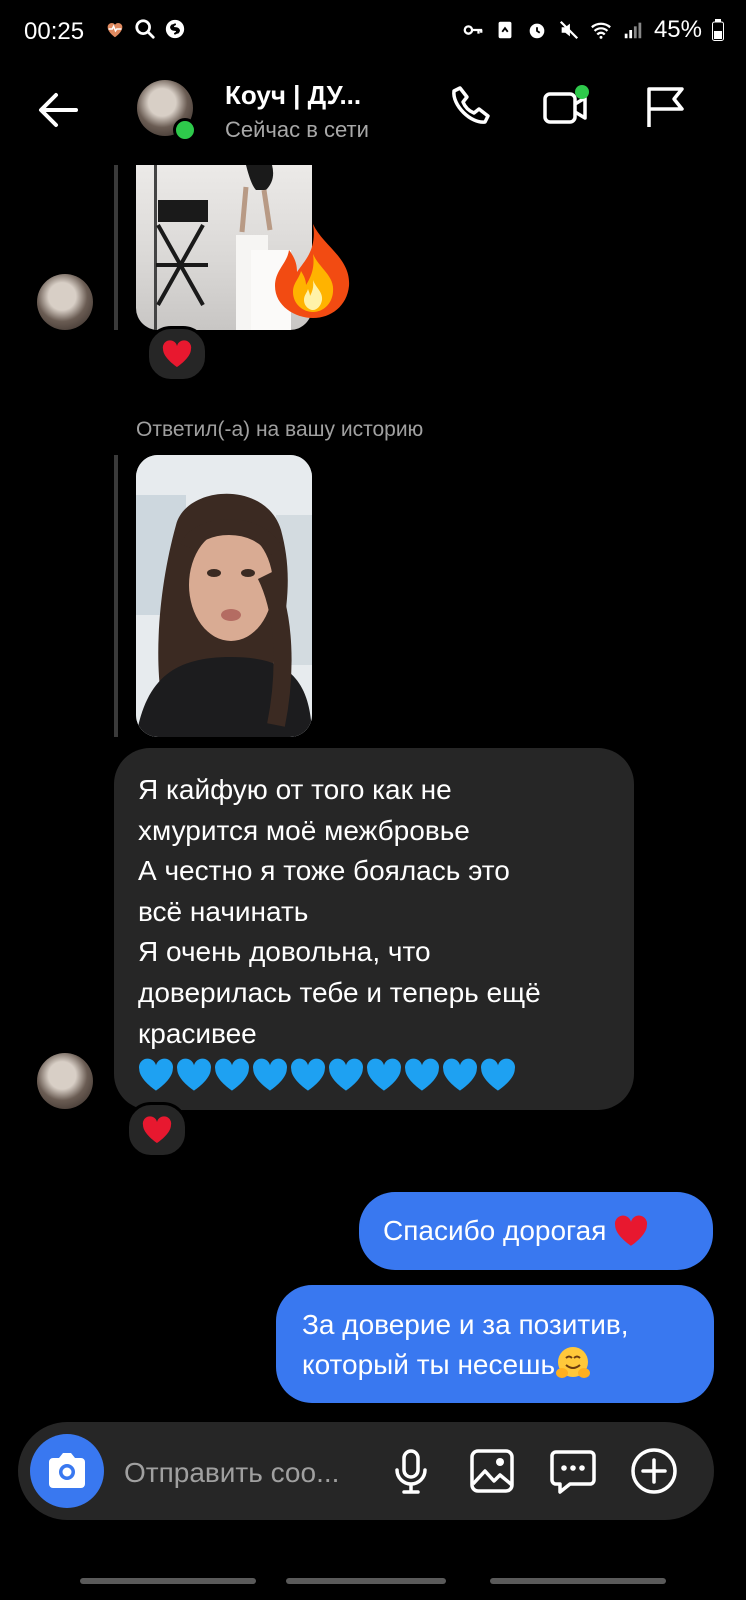  Describe the element at coordinates (573, 1471) in the screenshot. I see `chat-bubble-icon` at that location.